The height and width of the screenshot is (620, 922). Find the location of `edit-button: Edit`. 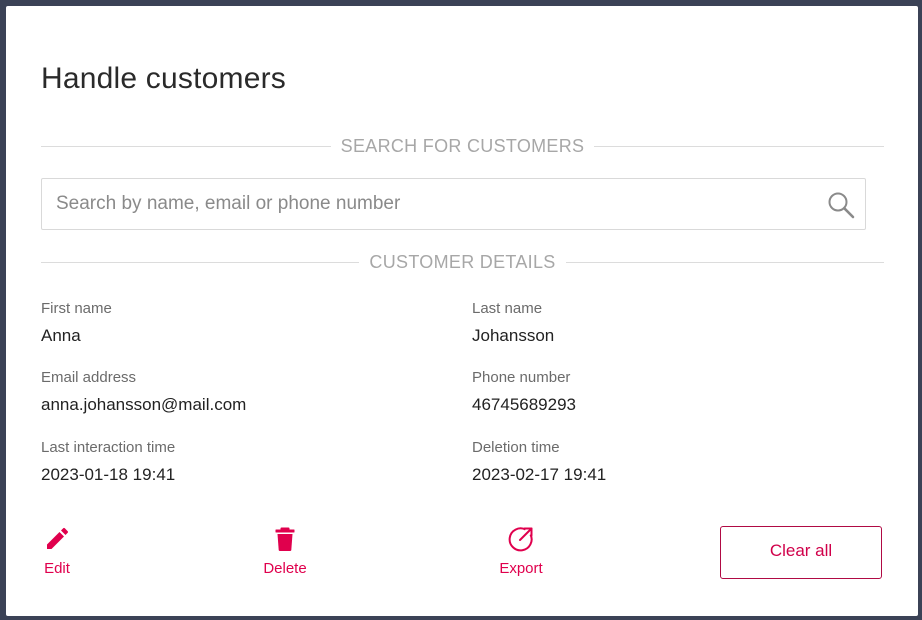

edit-button: Edit is located at coordinates (57, 551).